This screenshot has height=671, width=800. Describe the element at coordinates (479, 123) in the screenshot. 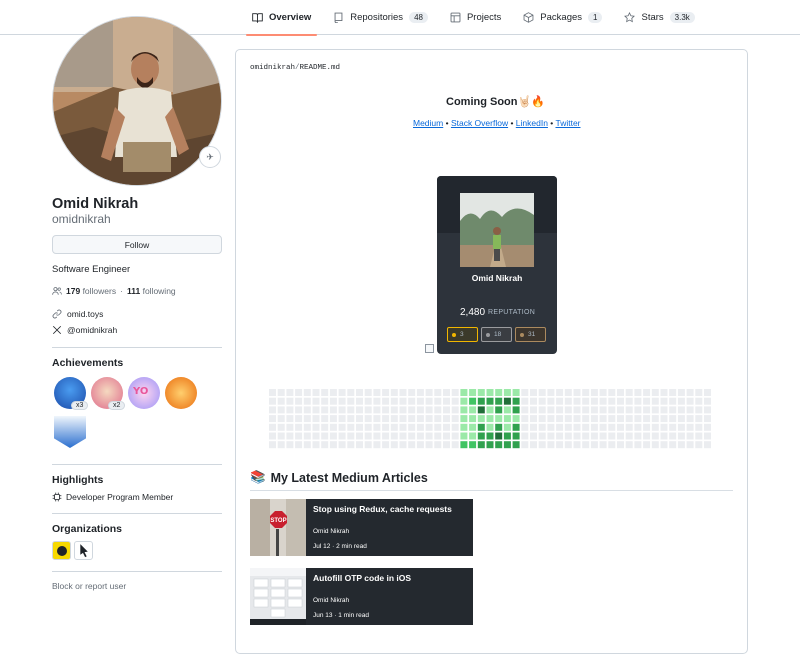

I see `stackoverflow-link: Stack Overflow` at that location.